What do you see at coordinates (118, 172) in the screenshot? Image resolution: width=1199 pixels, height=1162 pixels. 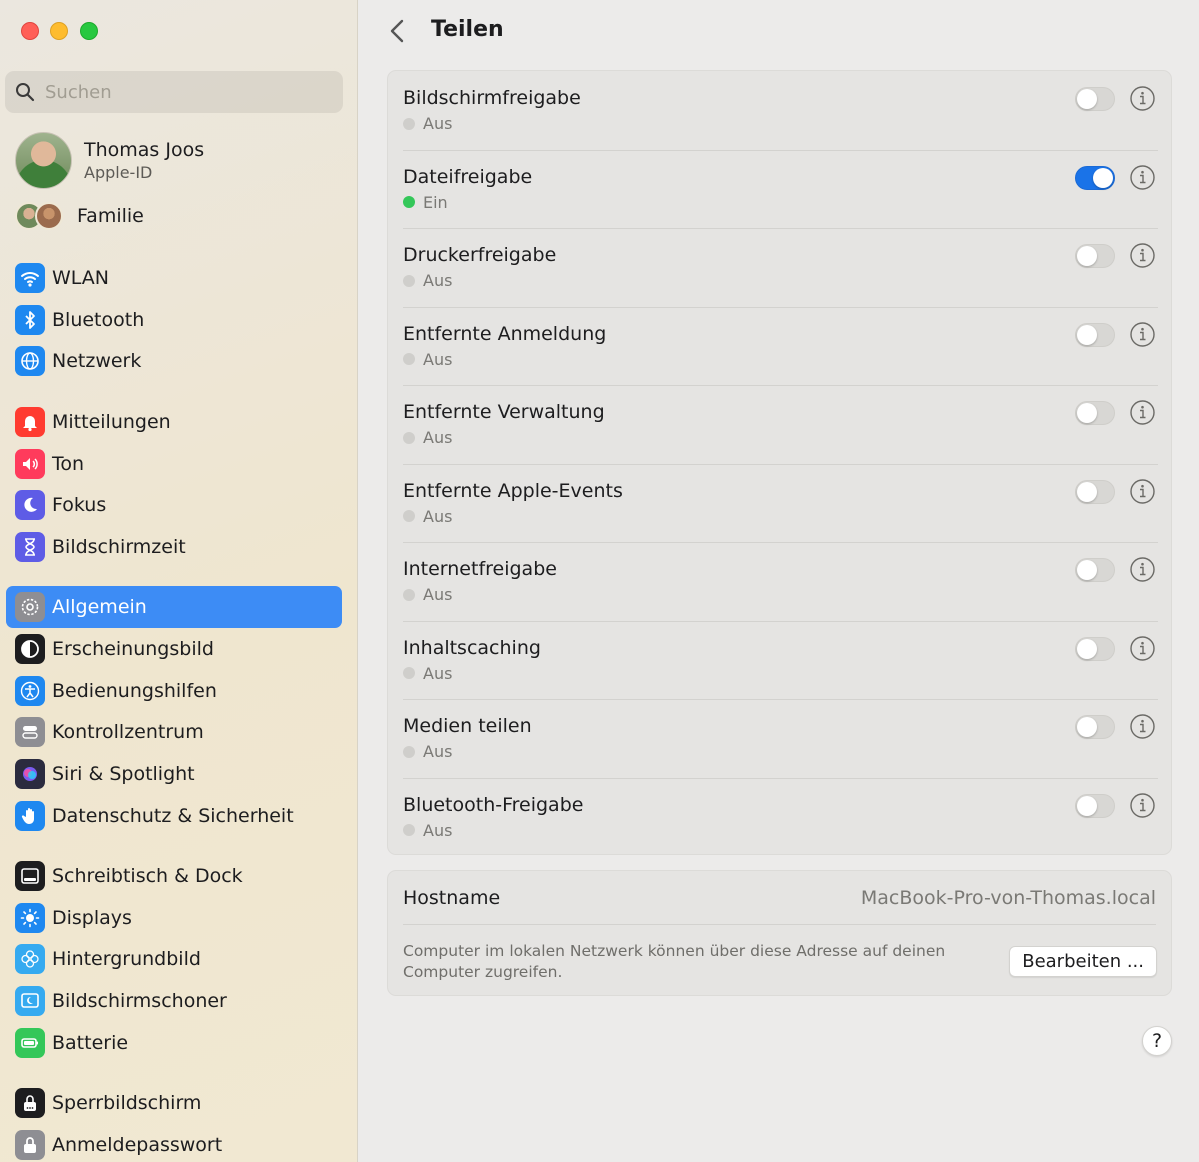 I see `account-subtitle: Apple-ID` at bounding box center [118, 172].